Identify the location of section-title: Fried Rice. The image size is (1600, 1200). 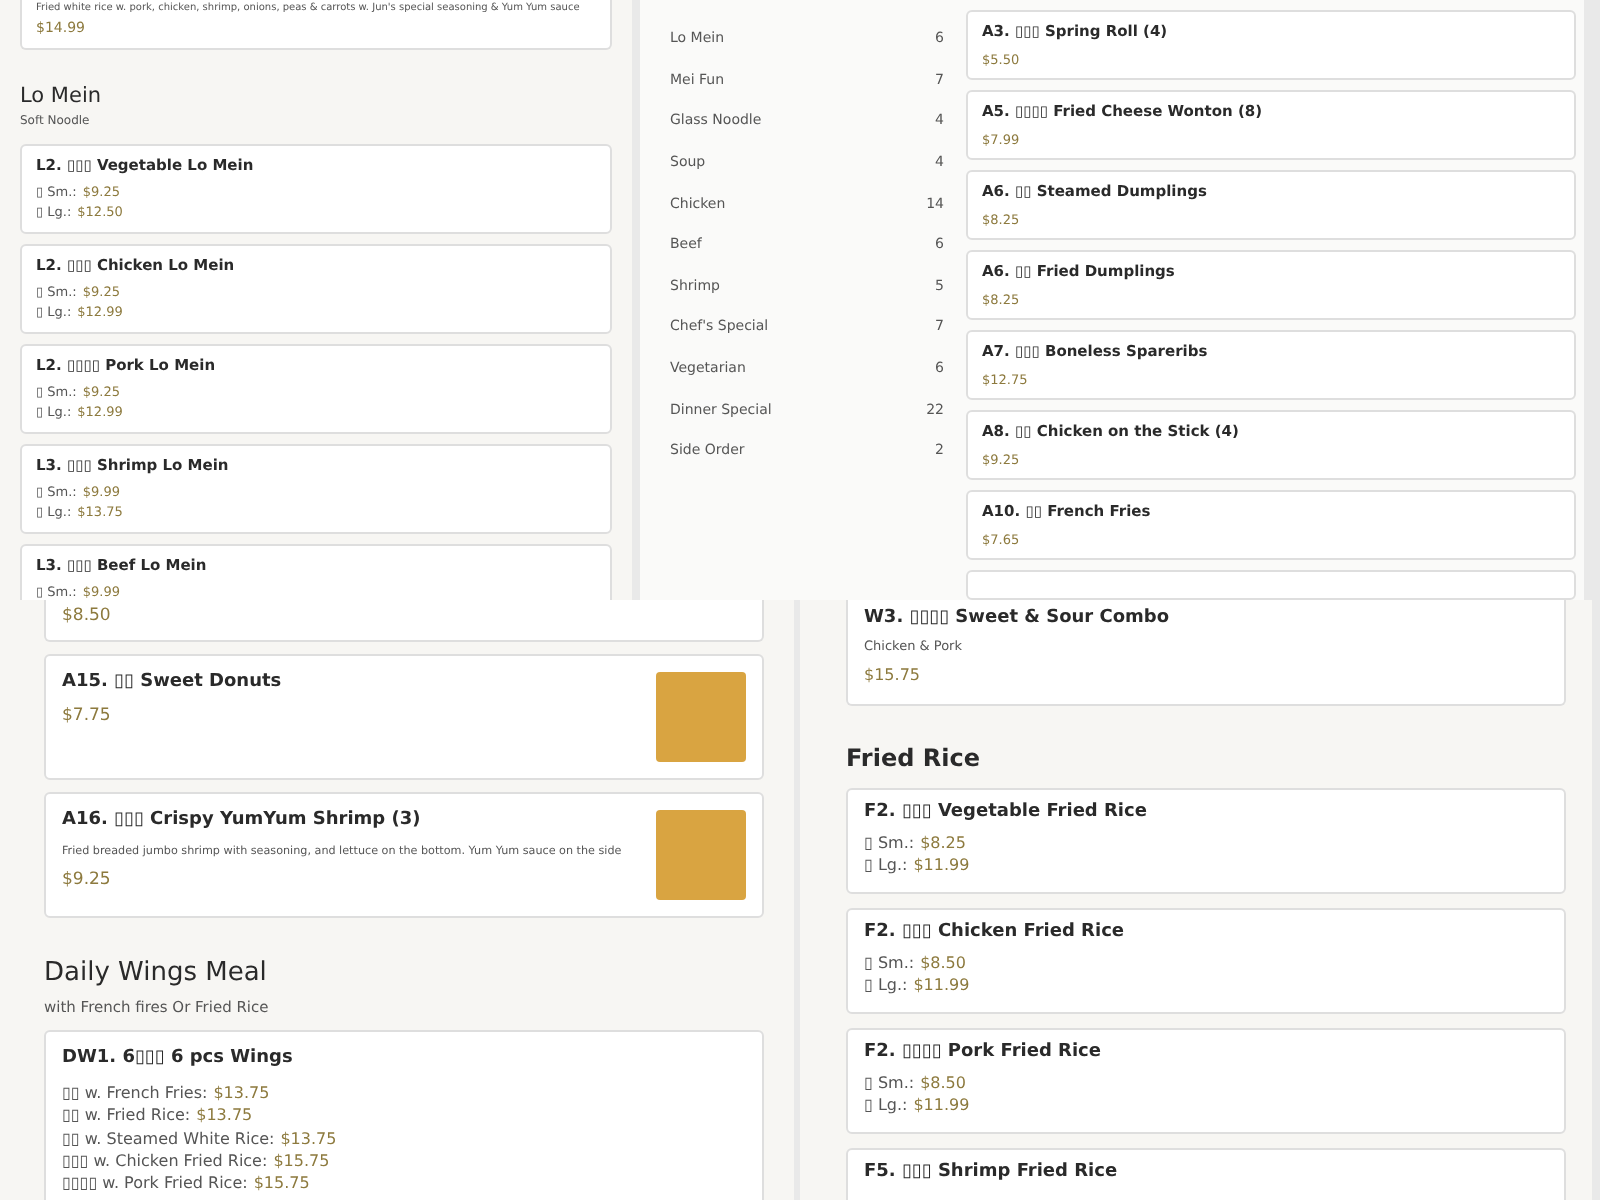
(914, 758).